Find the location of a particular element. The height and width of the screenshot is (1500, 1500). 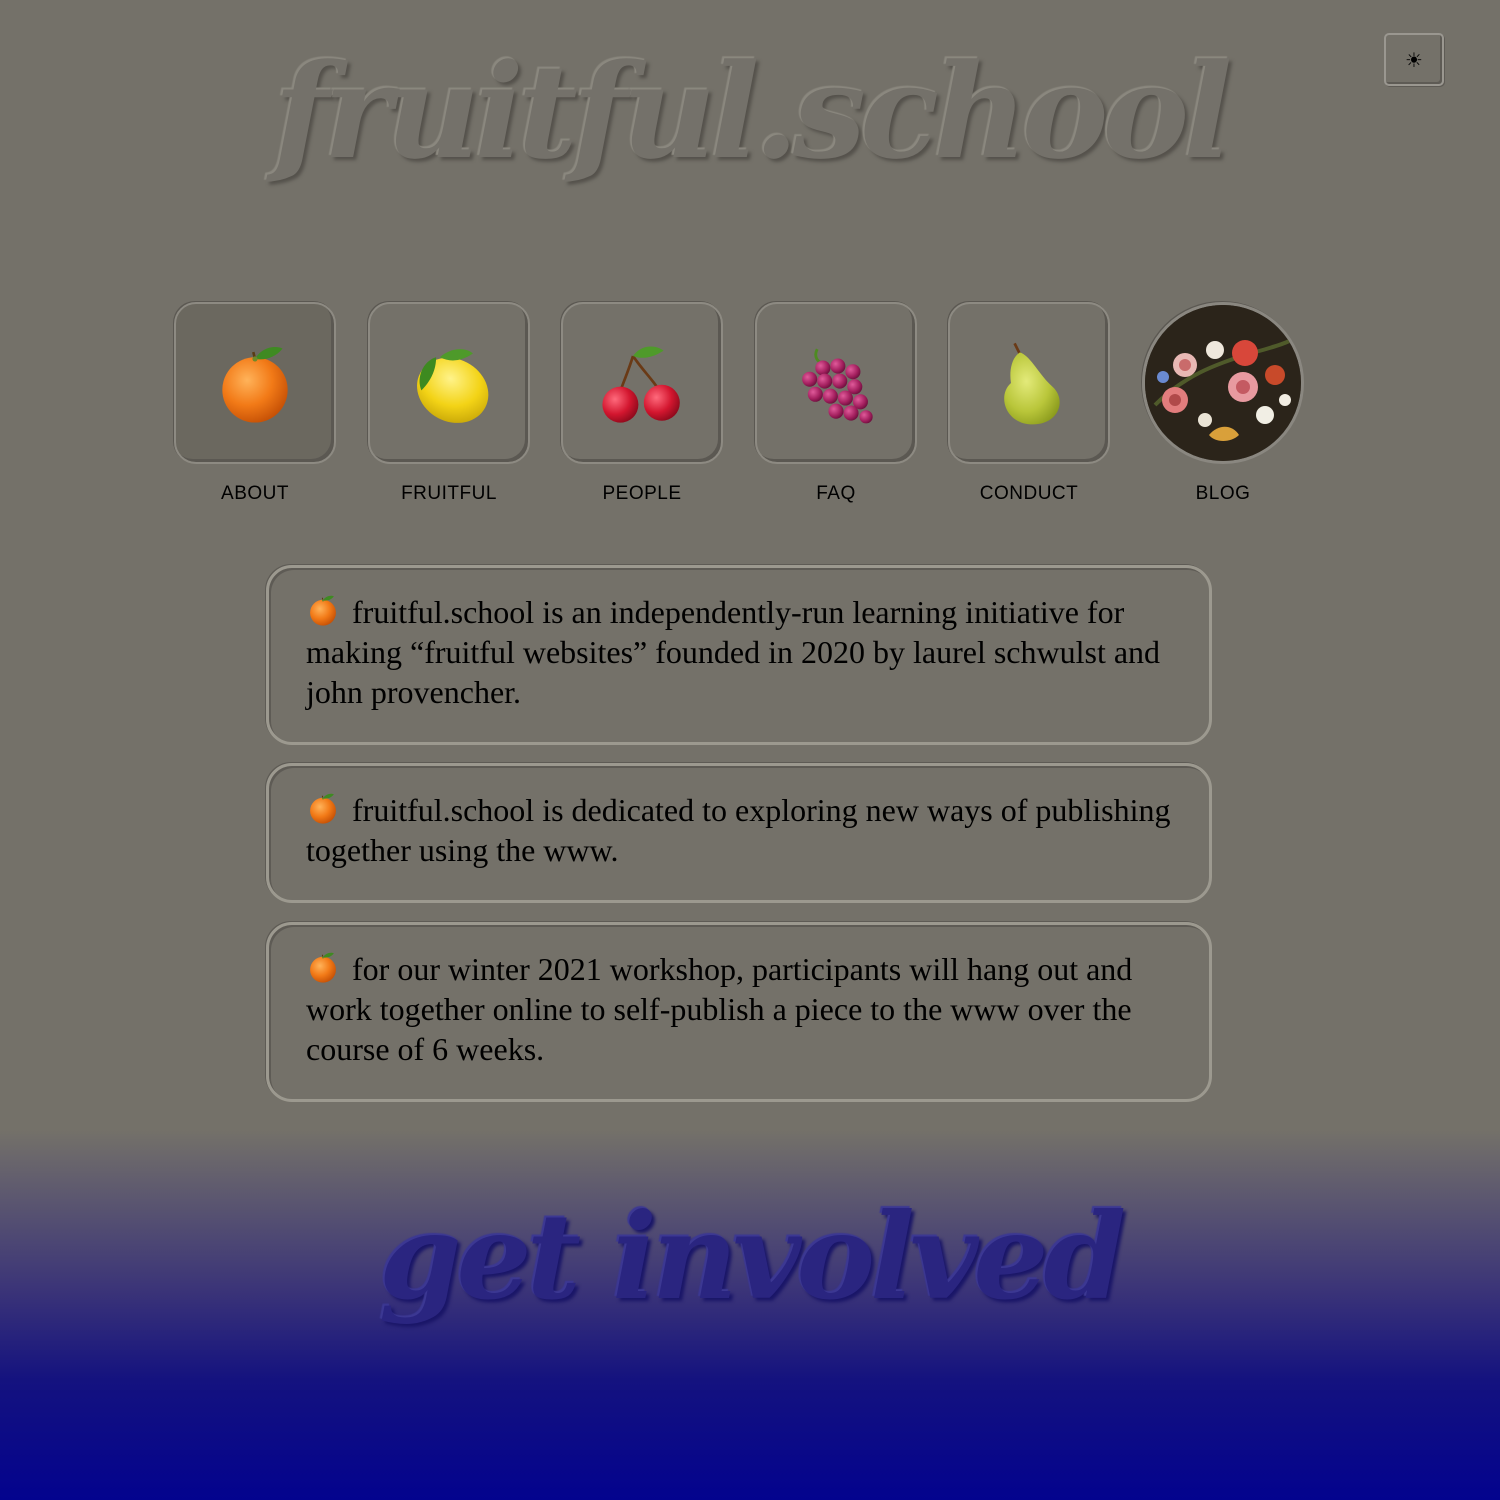

flower-painting-image is located at coordinates (1223, 383).